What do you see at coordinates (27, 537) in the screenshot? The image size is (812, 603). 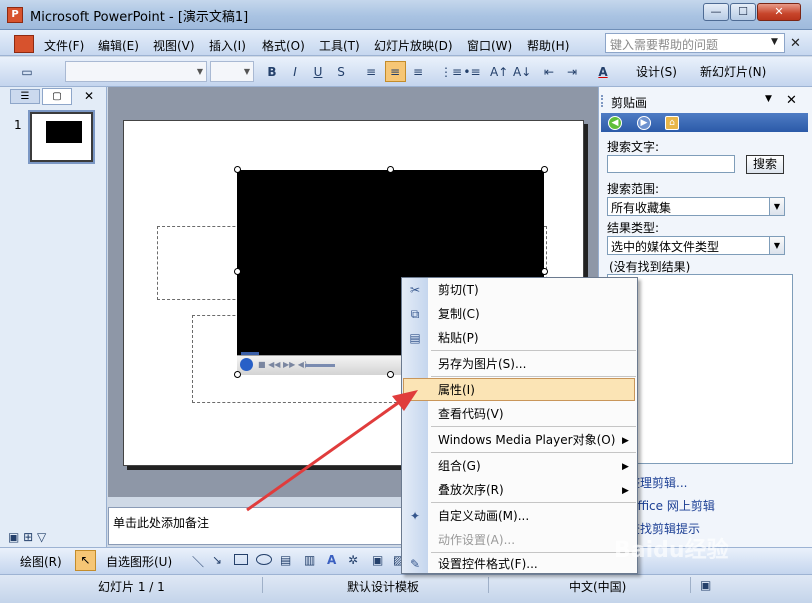 I see `view-buttons: ▣ ⊞ ▽` at bounding box center [27, 537].